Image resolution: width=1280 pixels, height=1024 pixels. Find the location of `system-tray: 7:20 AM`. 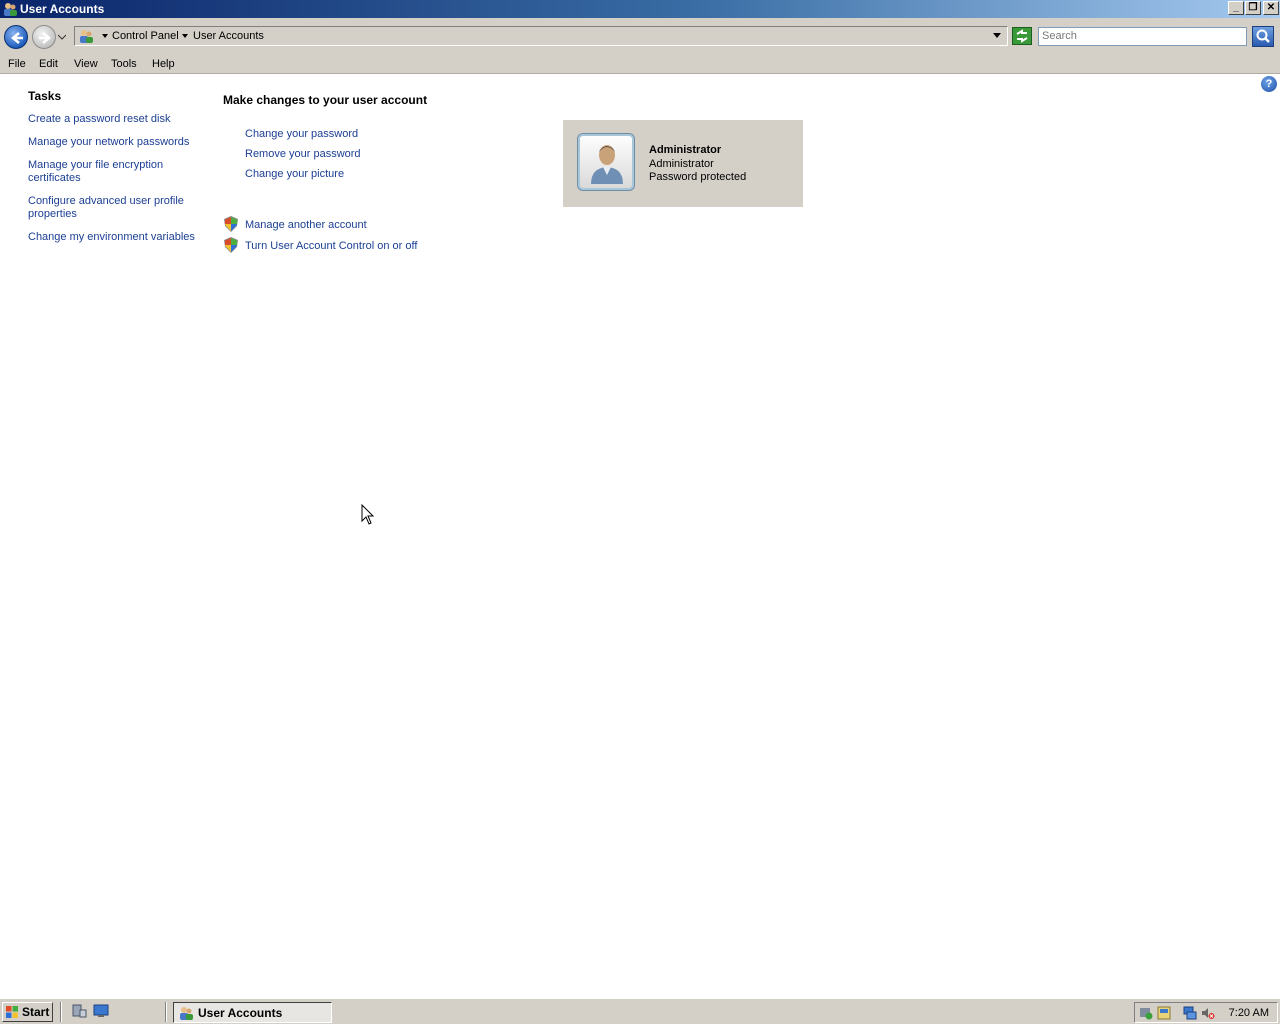

system-tray: 7:20 AM is located at coordinates (1206, 1012).